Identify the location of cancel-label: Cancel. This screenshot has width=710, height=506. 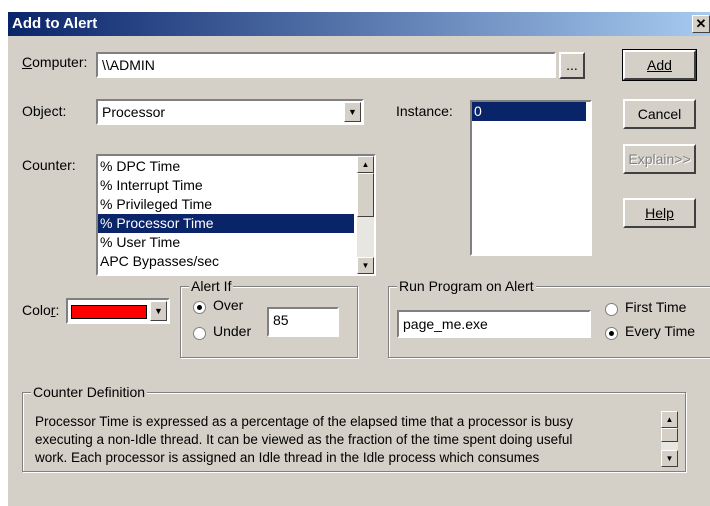
(659, 114).